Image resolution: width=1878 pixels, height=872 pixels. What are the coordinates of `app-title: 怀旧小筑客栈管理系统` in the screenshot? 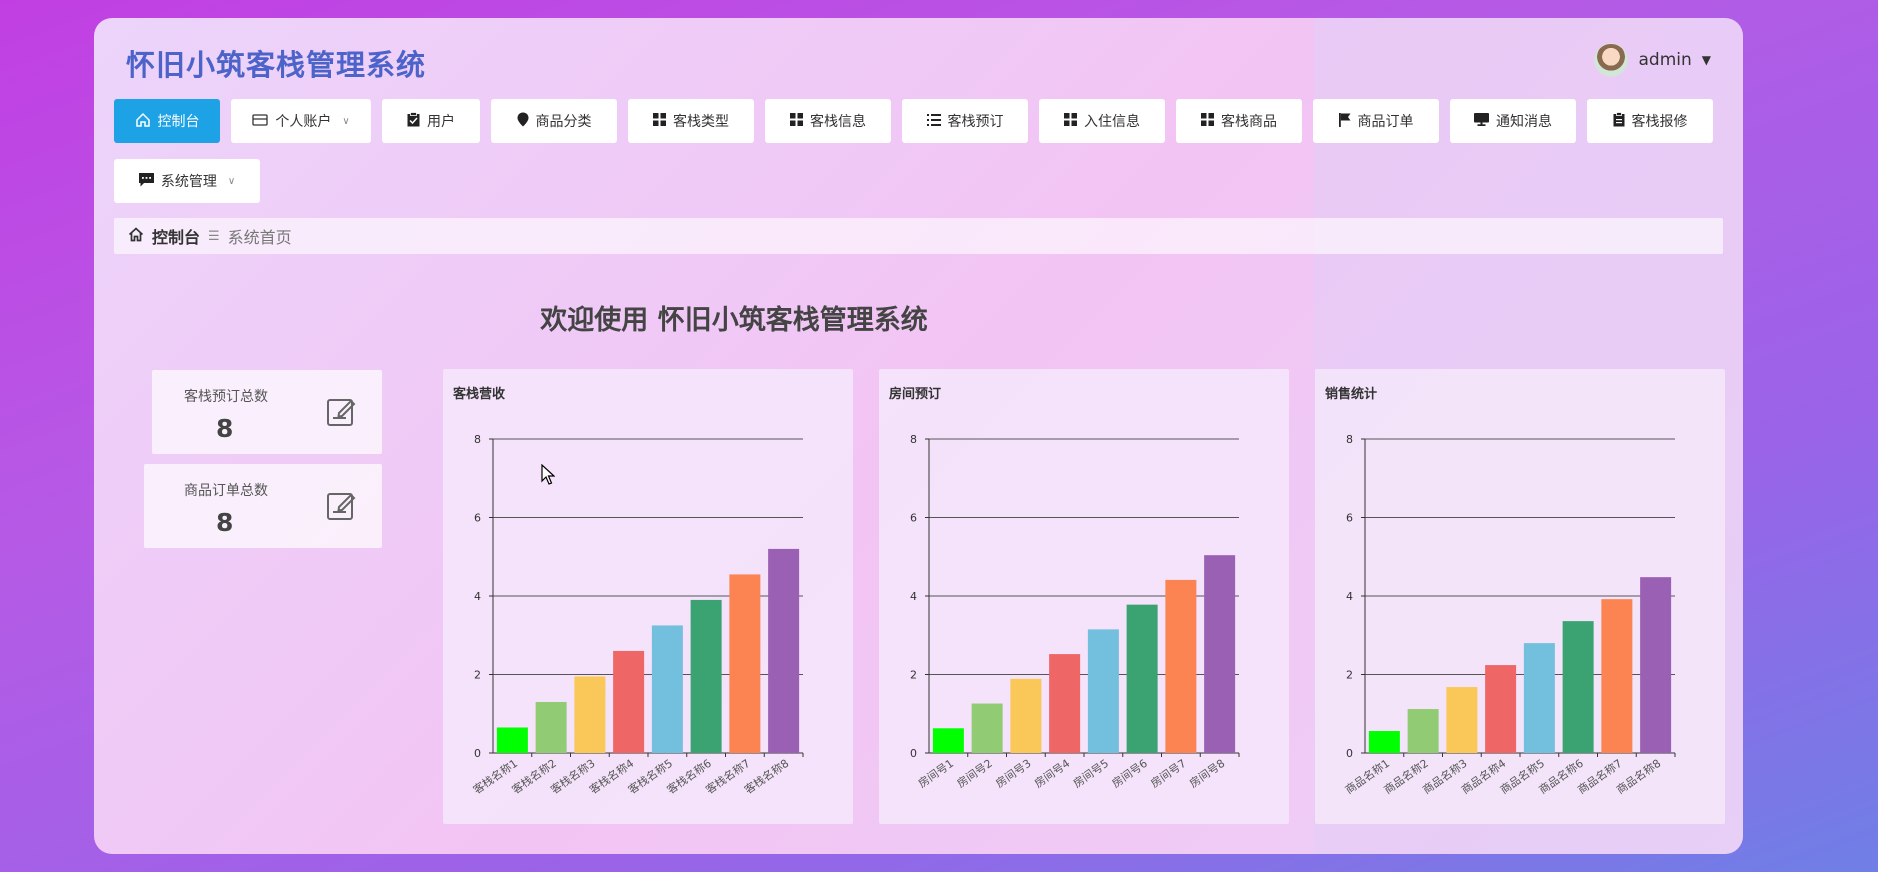 It's located at (276, 65).